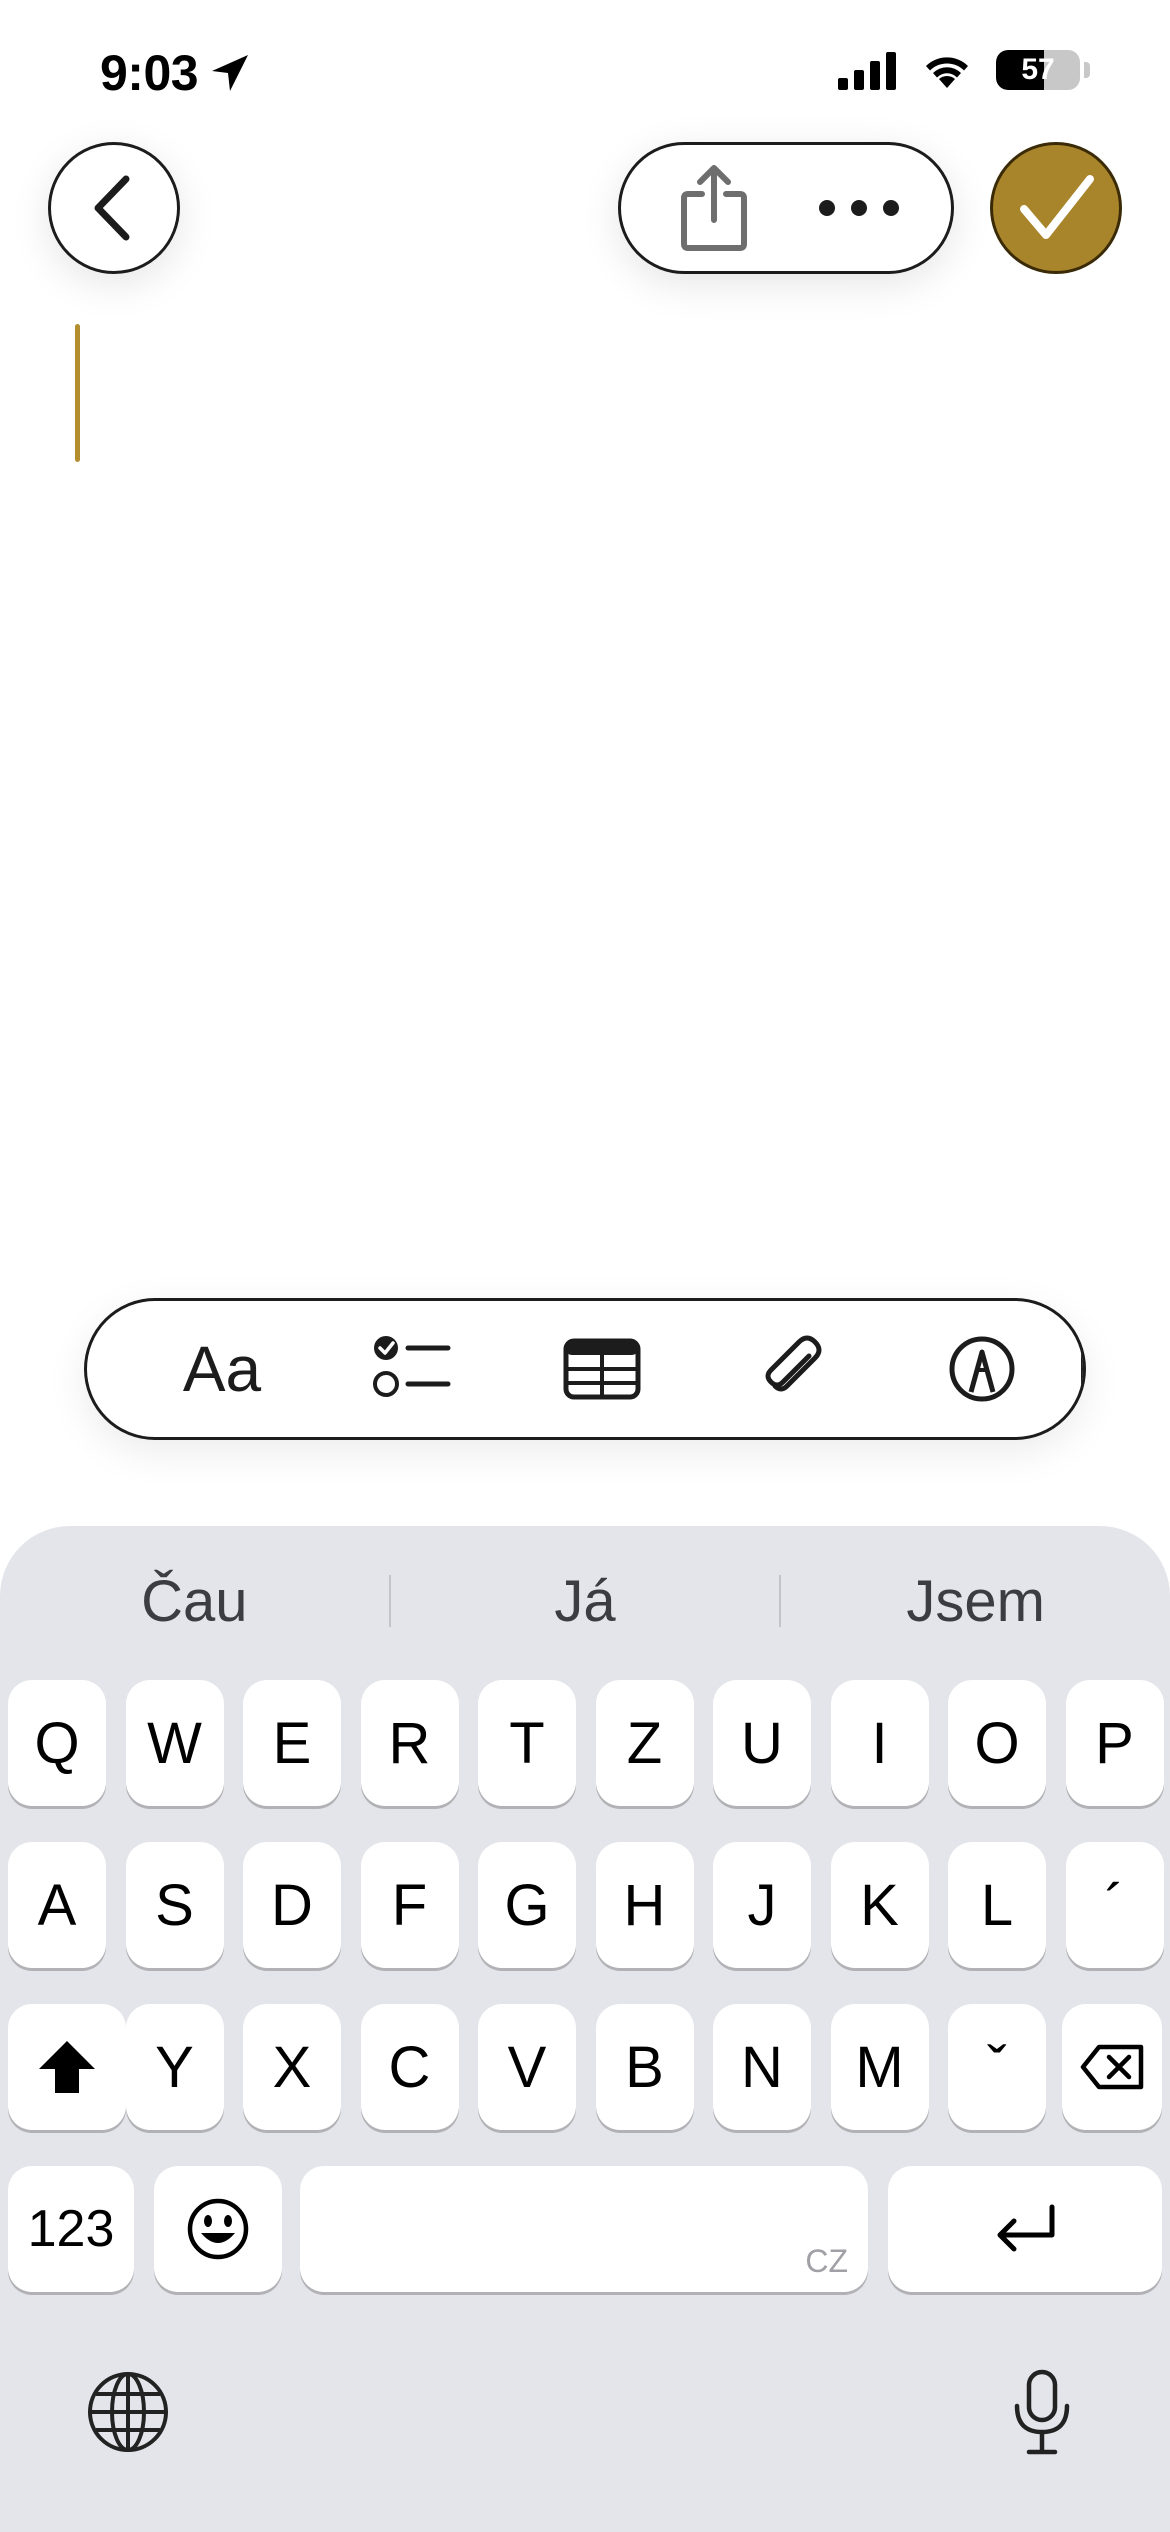 This screenshot has height=2532, width=1170. I want to click on checkmark-icon, so click(1057, 207).